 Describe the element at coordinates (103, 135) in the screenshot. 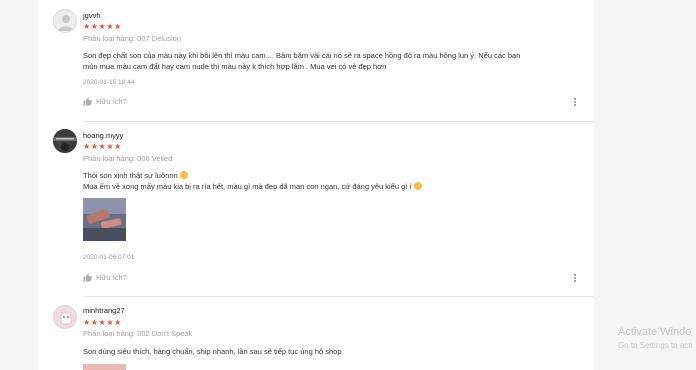

I see `reviewer-username: hoang.myyy` at that location.